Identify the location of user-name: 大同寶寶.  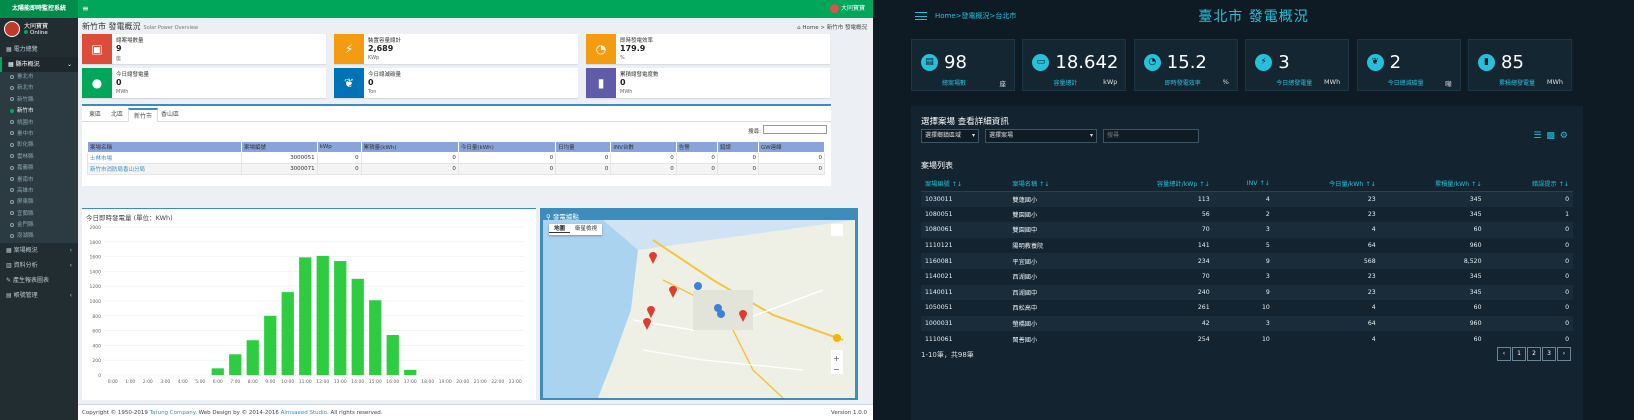
(852, 8).